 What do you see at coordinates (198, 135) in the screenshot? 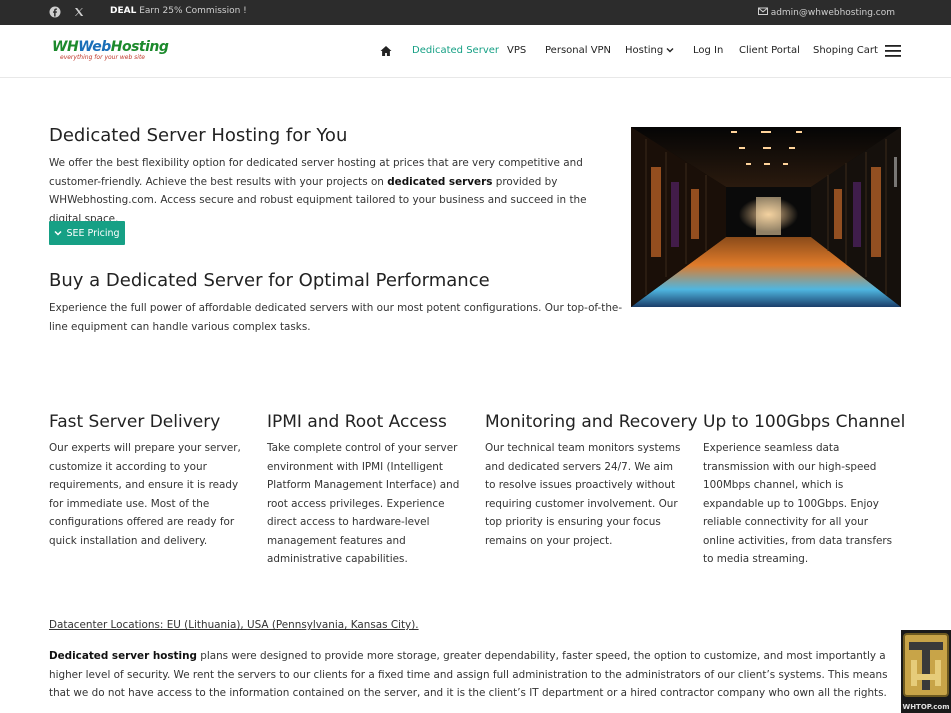
I see `page-title: Dedicated Server Hosting for You` at bounding box center [198, 135].